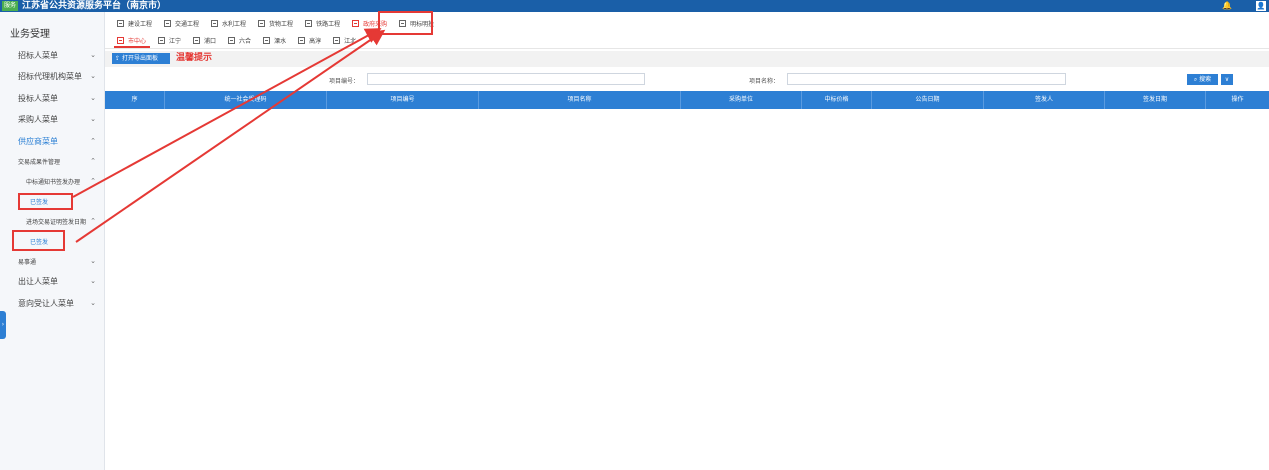 The height and width of the screenshot is (470, 1269). Describe the element at coordinates (580, 100) in the screenshot. I see `column-header: 项目名称` at that location.